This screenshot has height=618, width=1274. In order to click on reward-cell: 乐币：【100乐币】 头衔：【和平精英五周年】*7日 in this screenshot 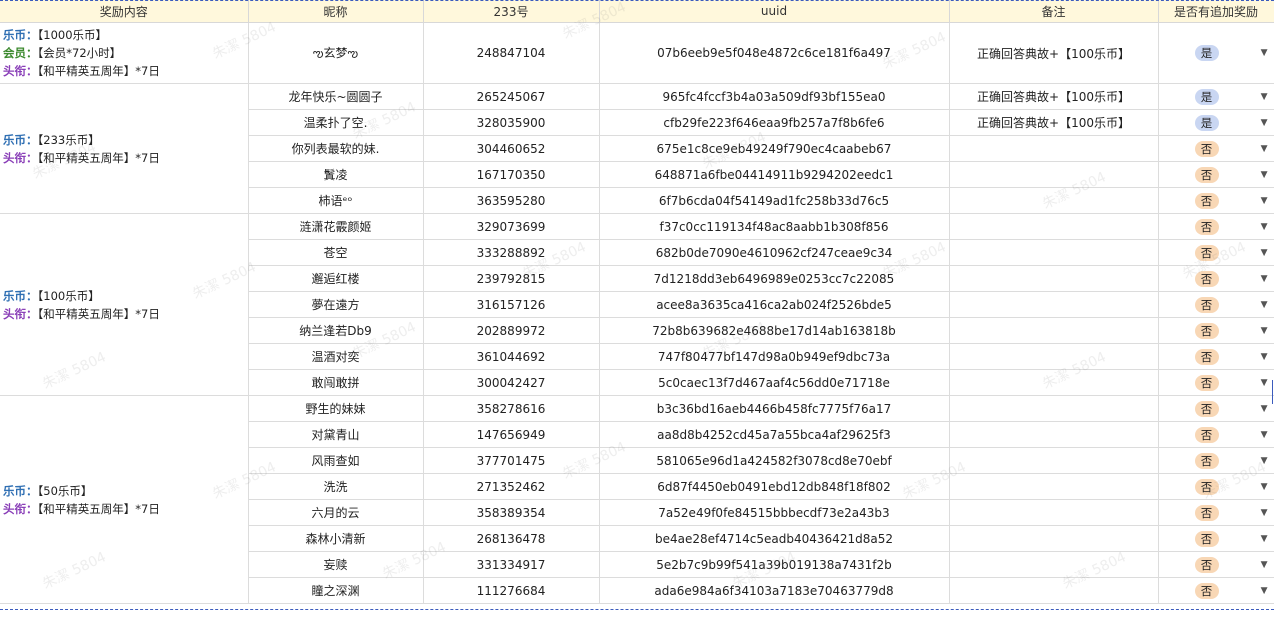, I will do `click(124, 304)`.